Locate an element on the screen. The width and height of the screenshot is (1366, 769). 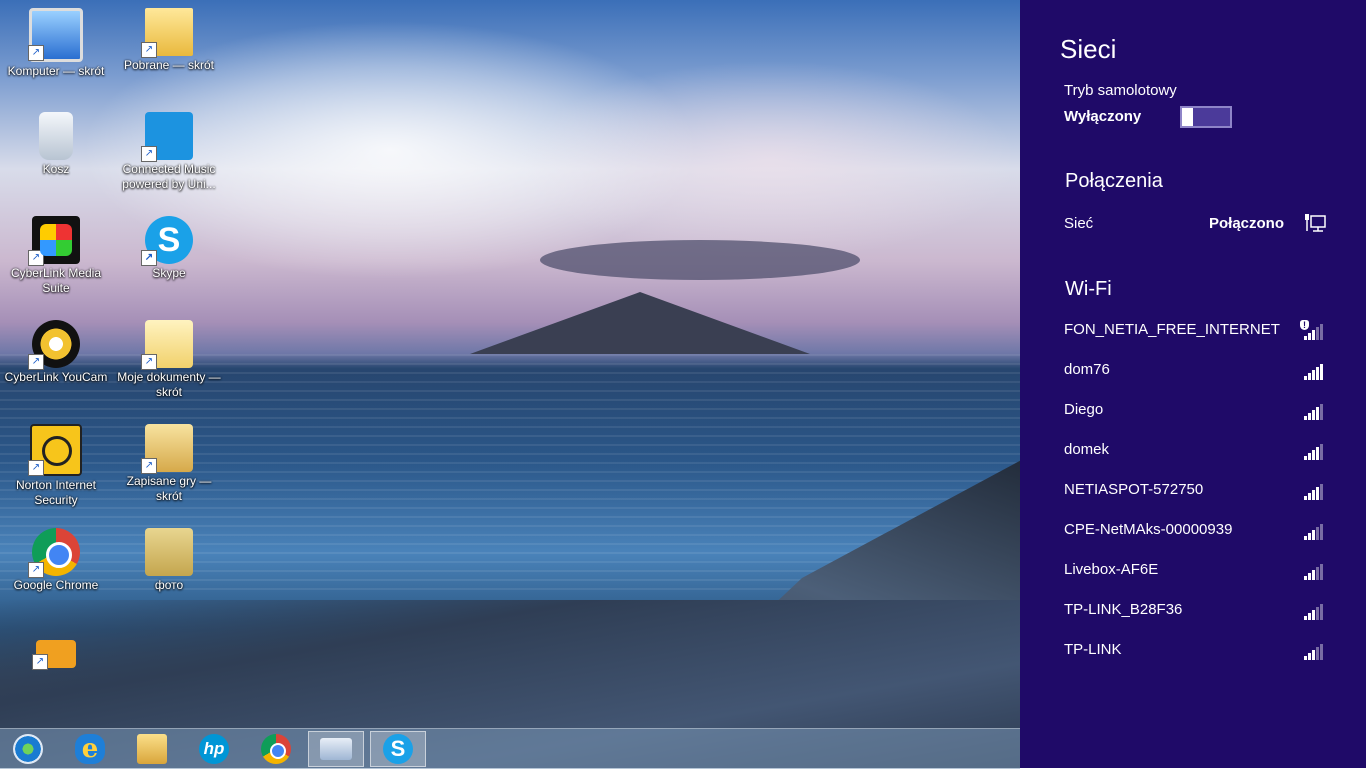
desktop-icon-downloads: ↗ Pobrane — skrót is located at coordinates (169, 36).